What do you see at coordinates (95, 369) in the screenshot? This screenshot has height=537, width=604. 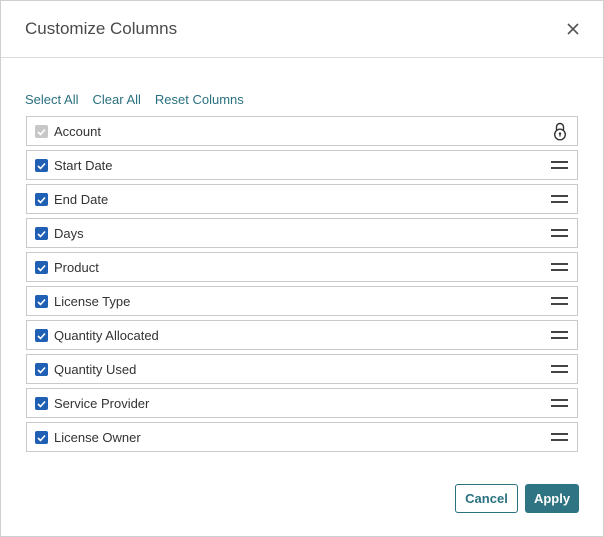 I see `column-label: Quantity Used` at bounding box center [95, 369].